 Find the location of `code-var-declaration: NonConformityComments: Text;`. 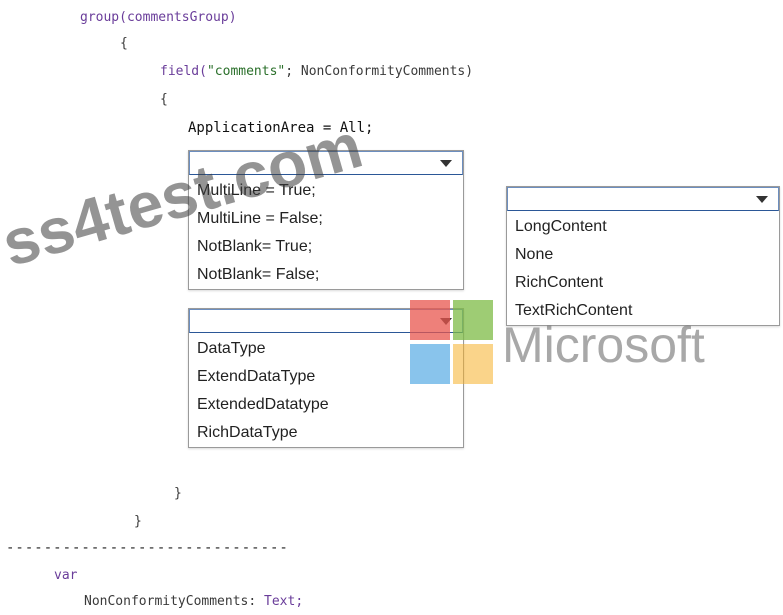

code-var-declaration: NonConformityComments: Text; is located at coordinates (193, 601).